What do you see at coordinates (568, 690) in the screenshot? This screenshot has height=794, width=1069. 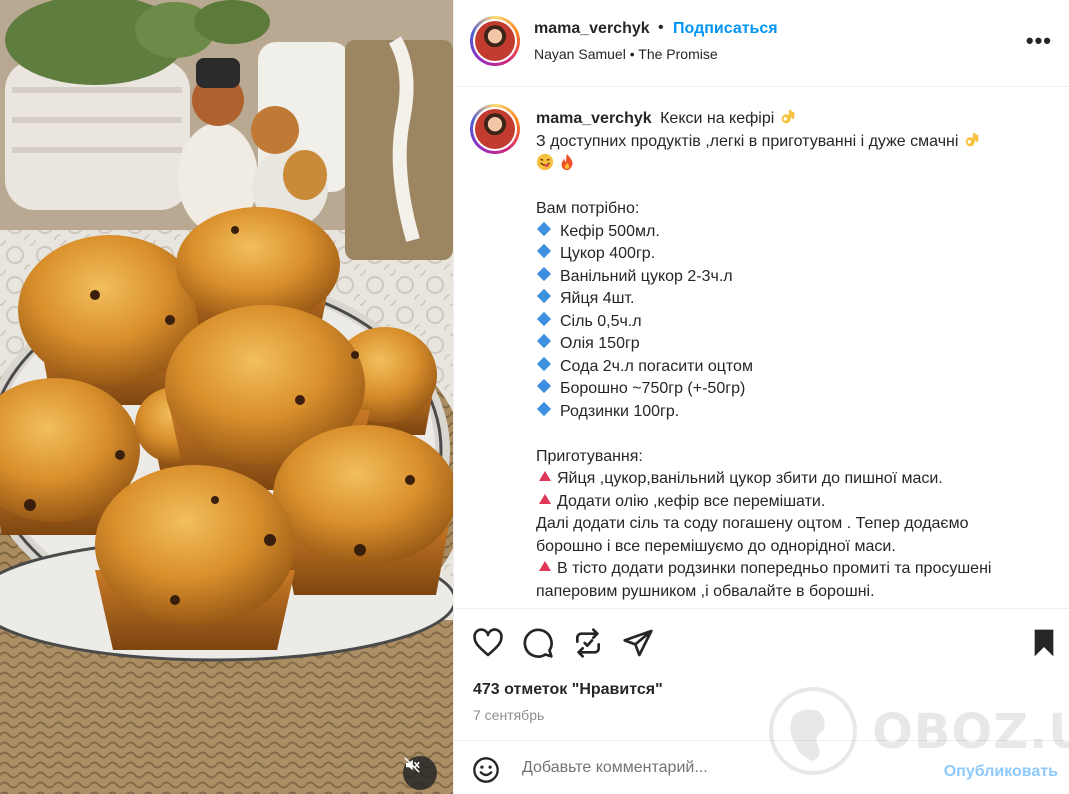 I see `likes-count: 473 отметок "Нравится"` at bounding box center [568, 690].